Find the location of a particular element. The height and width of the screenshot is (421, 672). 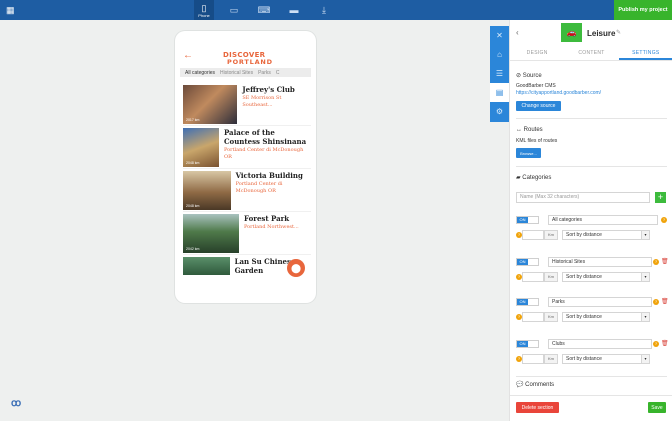

category-name-field: Clubs is located at coordinates (600, 344).